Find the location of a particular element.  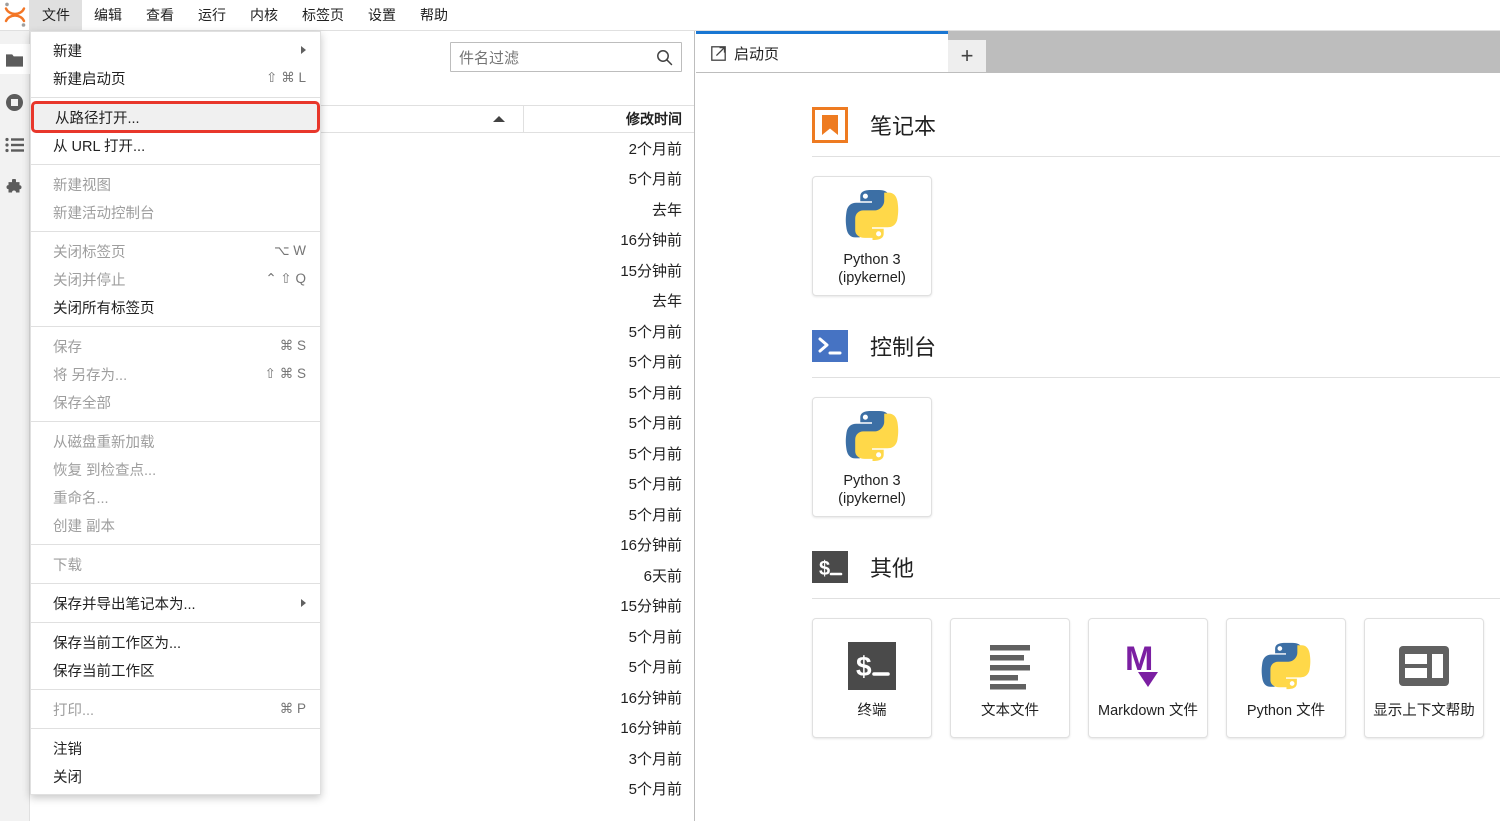

other-terminal-icon: $ is located at coordinates (830, 567).